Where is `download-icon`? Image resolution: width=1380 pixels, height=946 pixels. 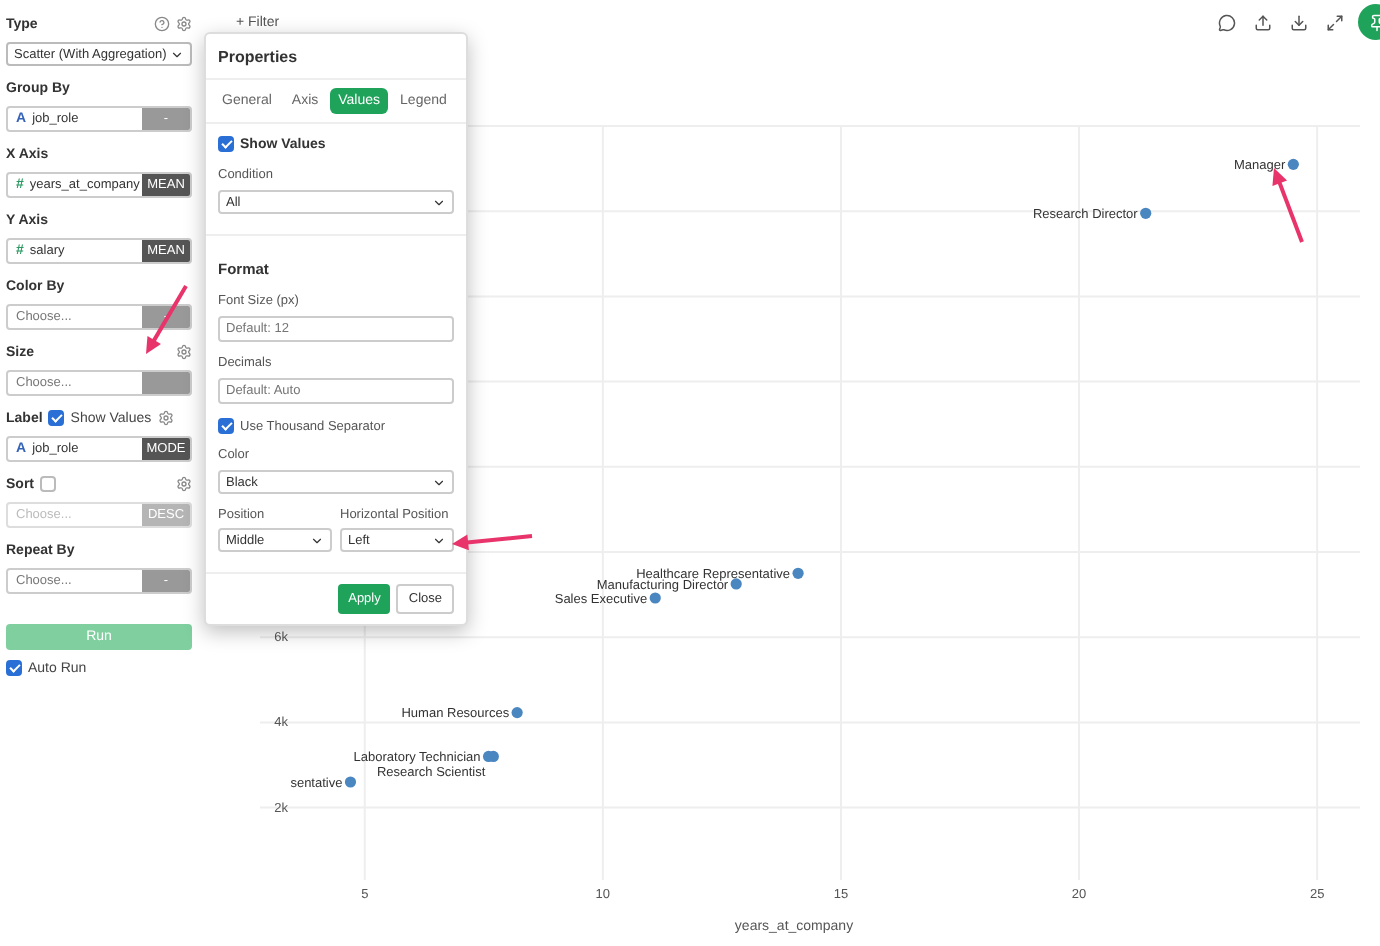 download-icon is located at coordinates (1298, 22).